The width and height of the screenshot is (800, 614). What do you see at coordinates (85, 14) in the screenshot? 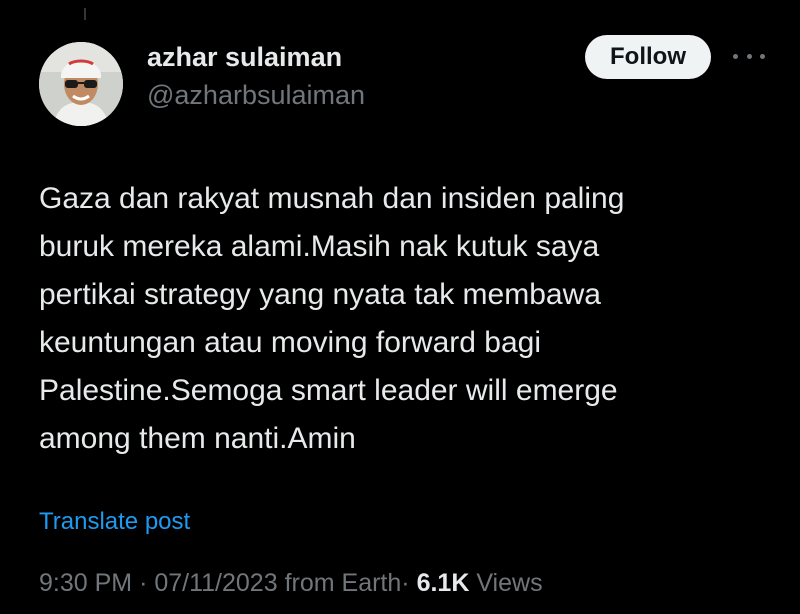
I see `thread-connector-line` at bounding box center [85, 14].